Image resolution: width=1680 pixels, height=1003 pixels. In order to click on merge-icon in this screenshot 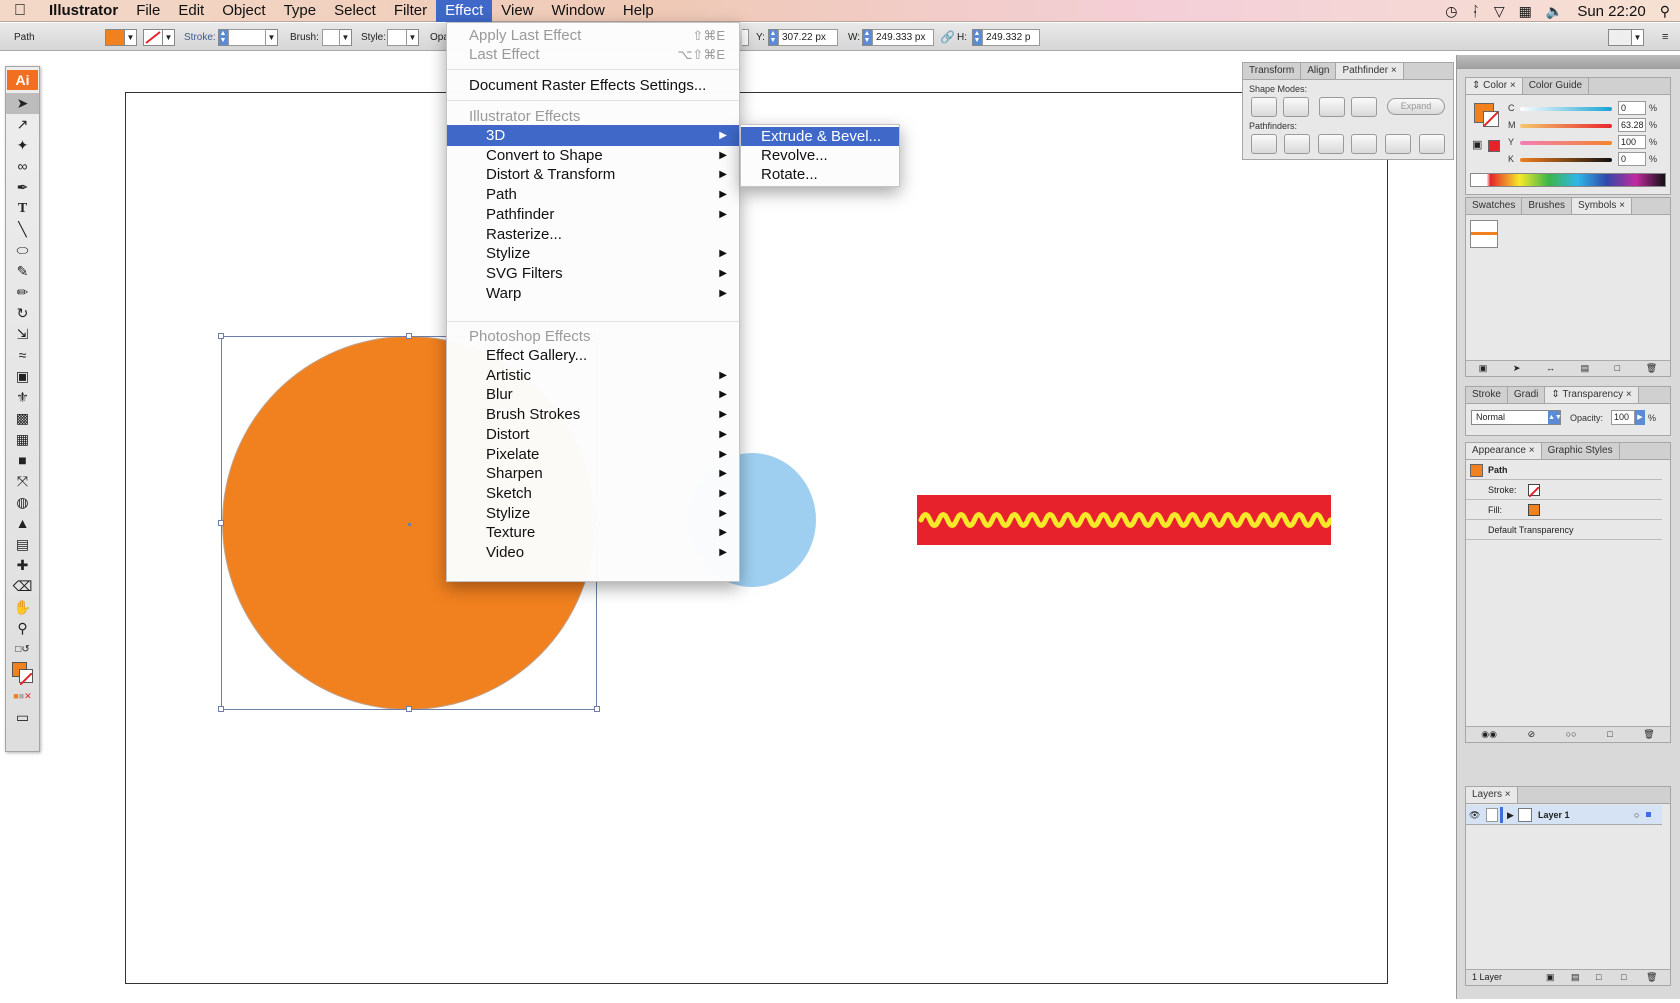, I will do `click(1331, 144)`.